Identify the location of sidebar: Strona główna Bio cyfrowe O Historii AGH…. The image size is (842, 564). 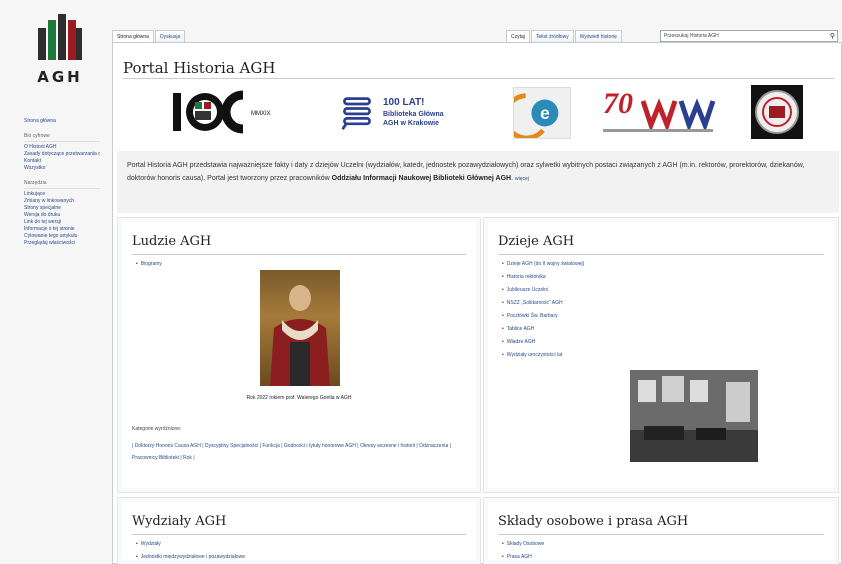
(62, 186).